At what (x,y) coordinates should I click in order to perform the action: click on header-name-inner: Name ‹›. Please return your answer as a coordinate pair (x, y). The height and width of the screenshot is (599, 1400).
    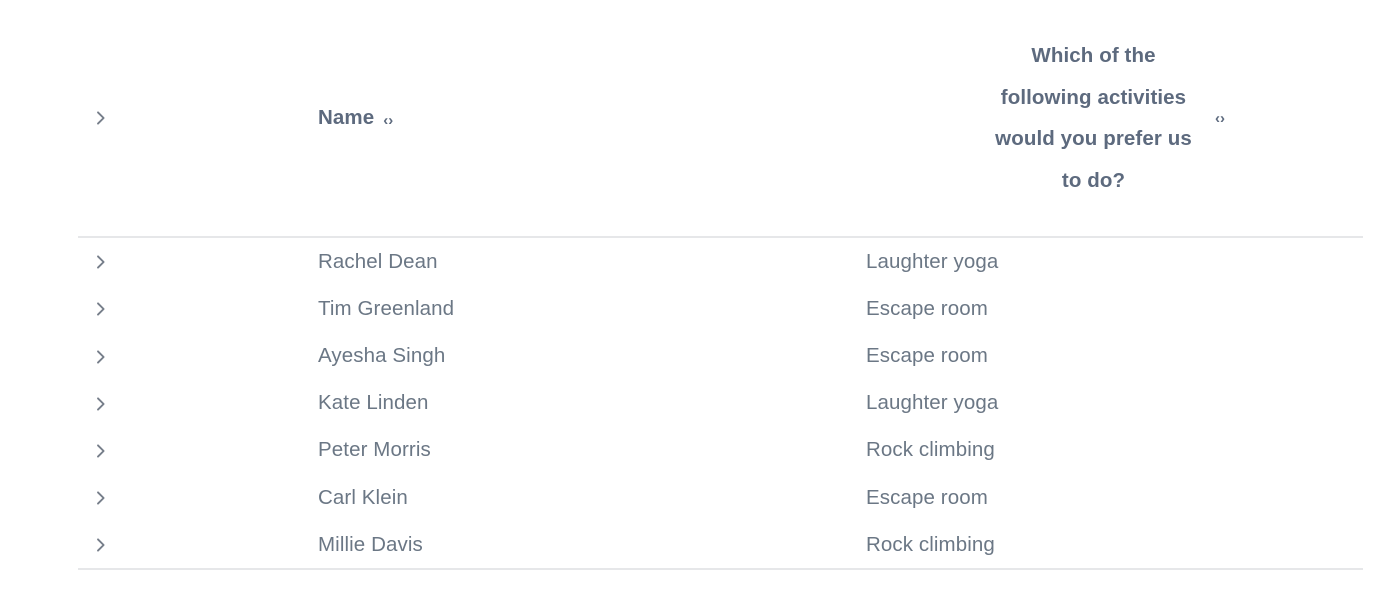
    Looking at the image, I should click on (355, 118).